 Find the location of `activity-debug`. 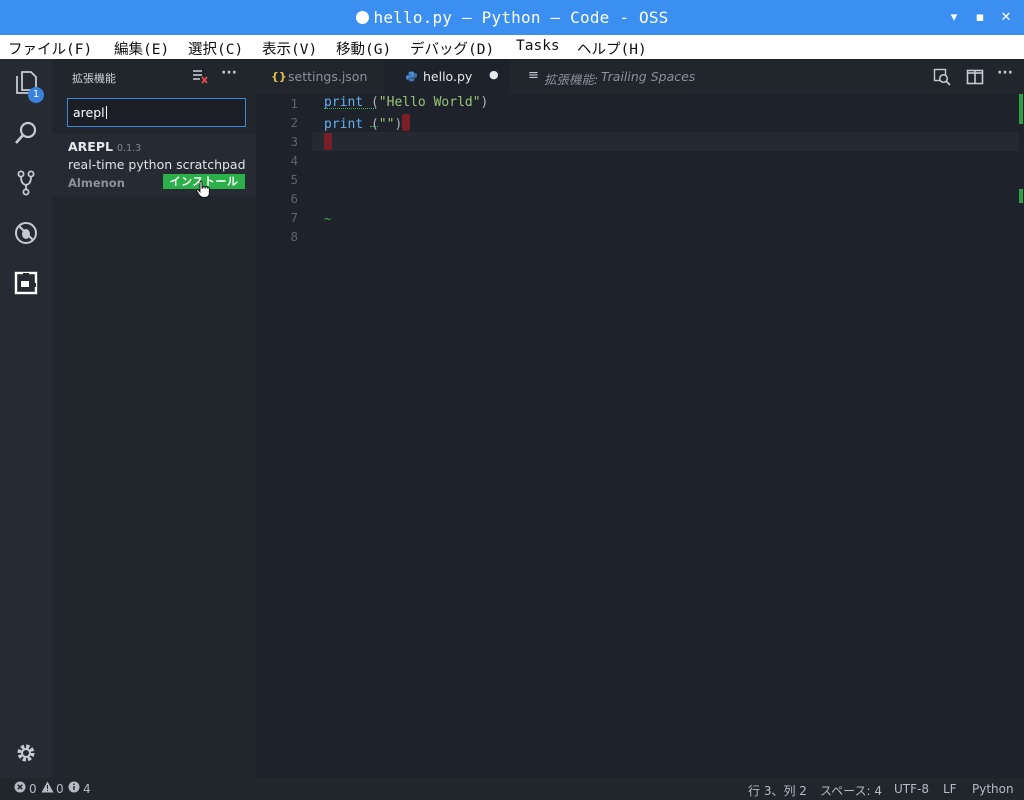

activity-debug is located at coordinates (26, 234).